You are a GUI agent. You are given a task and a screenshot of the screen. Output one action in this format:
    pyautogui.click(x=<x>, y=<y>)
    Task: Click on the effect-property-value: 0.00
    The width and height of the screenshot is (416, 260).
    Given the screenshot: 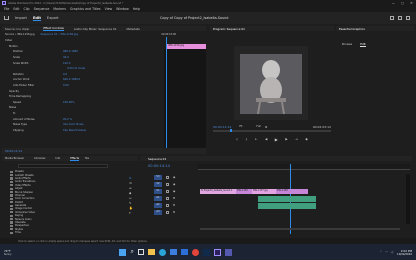 What is the action you would take?
    pyautogui.click(x=66, y=85)
    